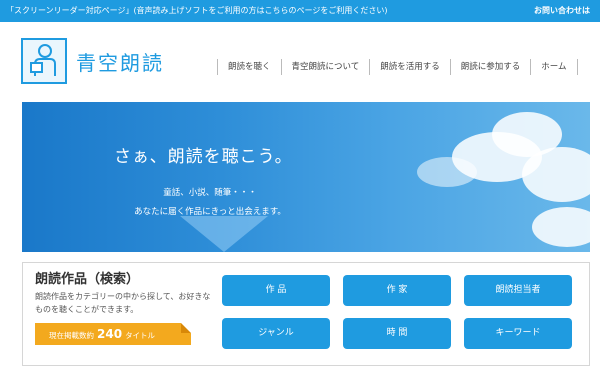 The height and width of the screenshot is (375, 600). I want to click on main-nav: 朗読を聴く 青空朗読について 朗読を活用する 朗読に参加する ホーム, so click(397, 67).